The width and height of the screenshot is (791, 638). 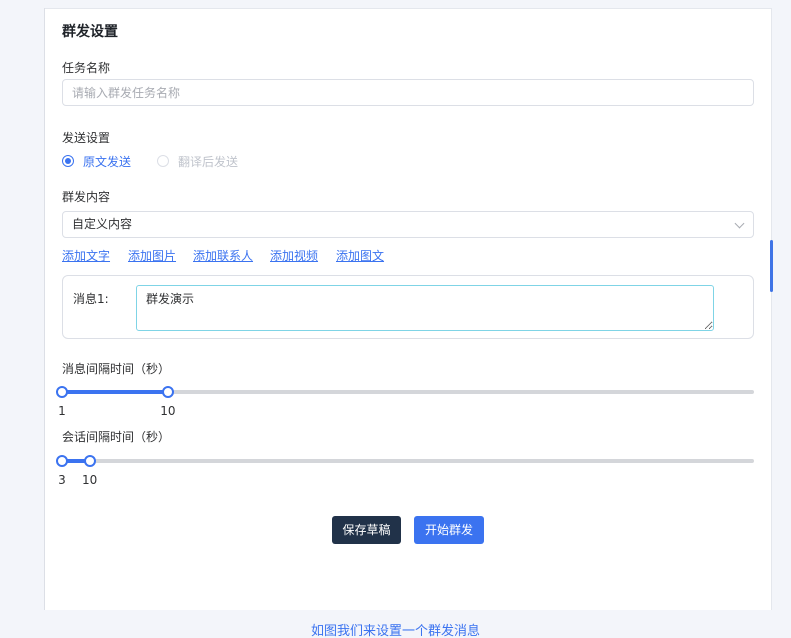 I want to click on message-box: 消息1:, so click(x=408, y=307).